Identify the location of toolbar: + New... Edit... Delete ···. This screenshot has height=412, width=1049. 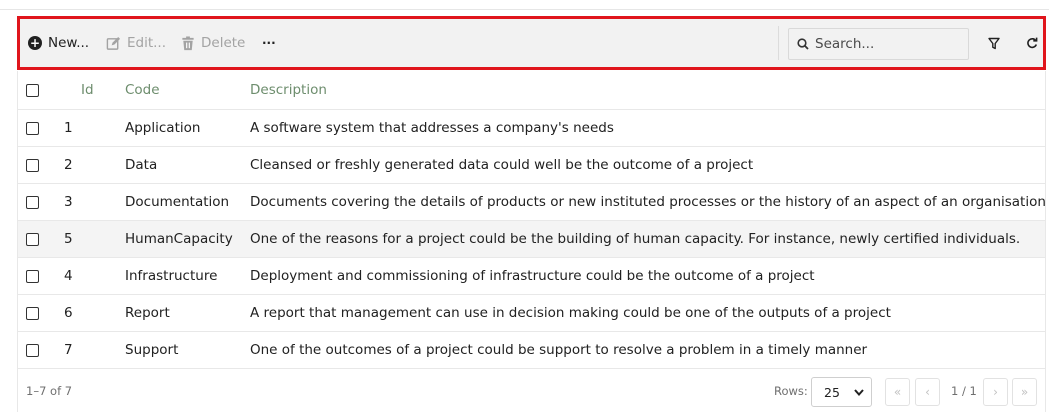
(531, 43).